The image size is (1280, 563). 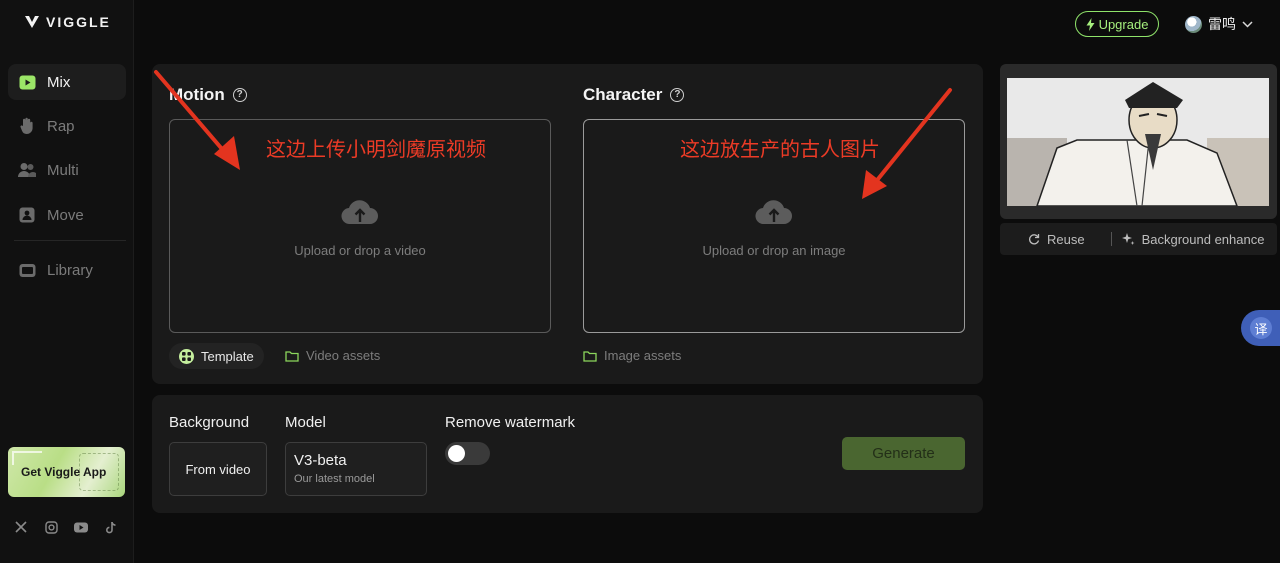 I want to click on character-title: Character ?, so click(x=634, y=95).